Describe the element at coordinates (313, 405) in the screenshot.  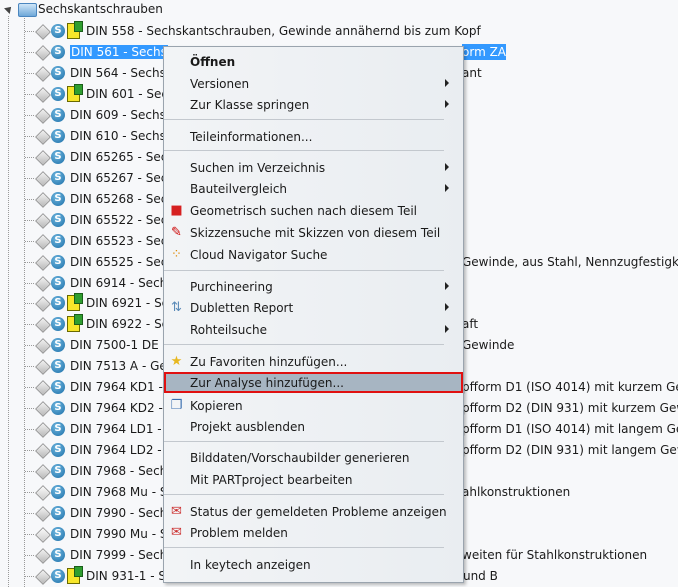
I see `menu-item-kopieren: ❐ Kopieren` at that location.